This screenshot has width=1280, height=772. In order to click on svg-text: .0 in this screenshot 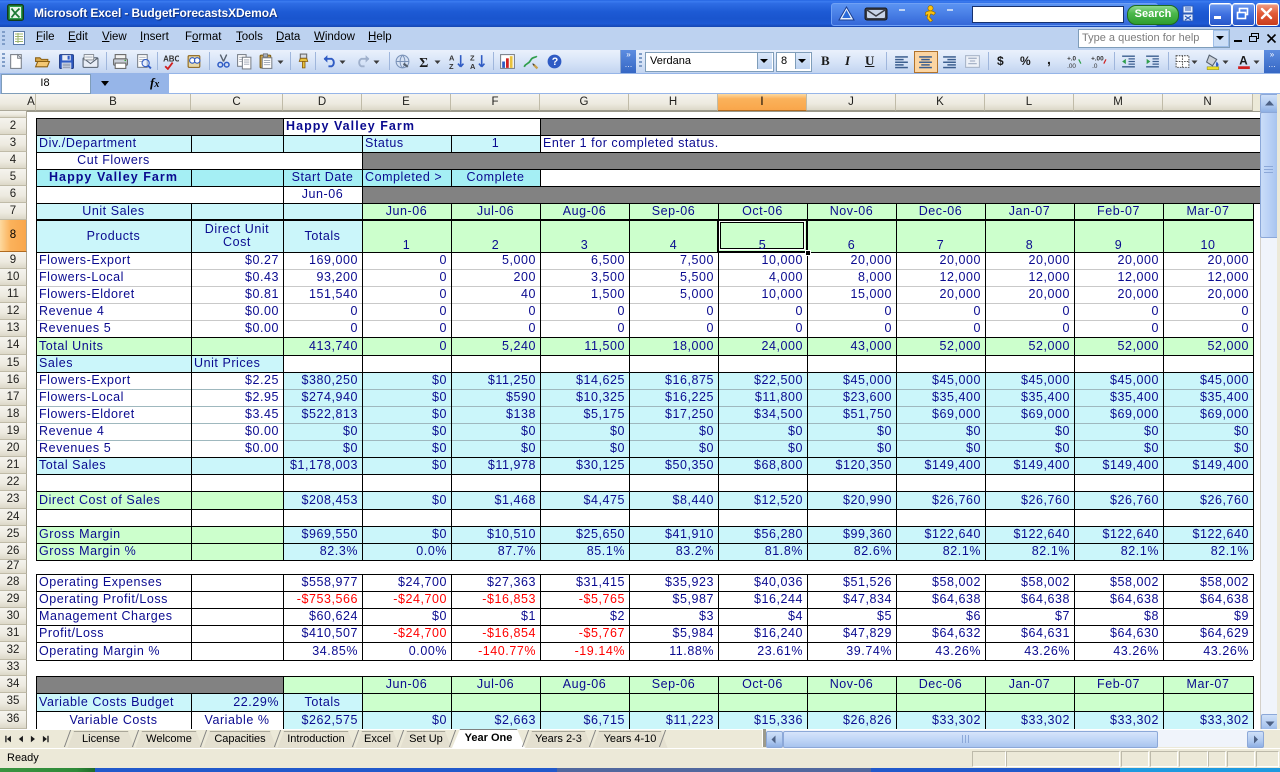, I will do `click(1095, 66)`.